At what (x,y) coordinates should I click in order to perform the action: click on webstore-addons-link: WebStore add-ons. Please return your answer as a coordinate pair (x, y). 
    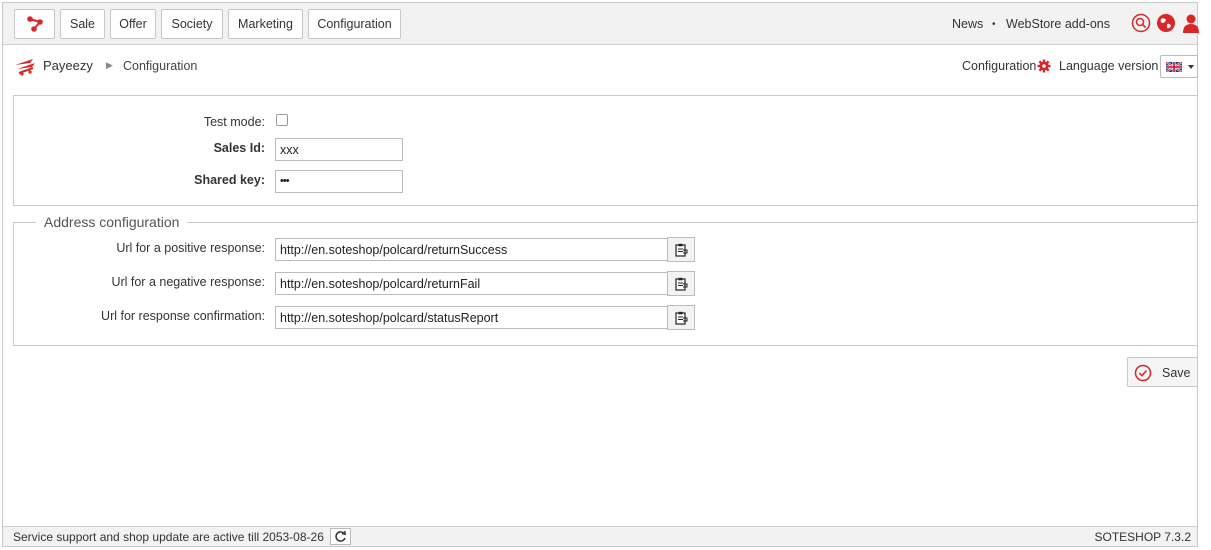
    Looking at the image, I should click on (1058, 24).